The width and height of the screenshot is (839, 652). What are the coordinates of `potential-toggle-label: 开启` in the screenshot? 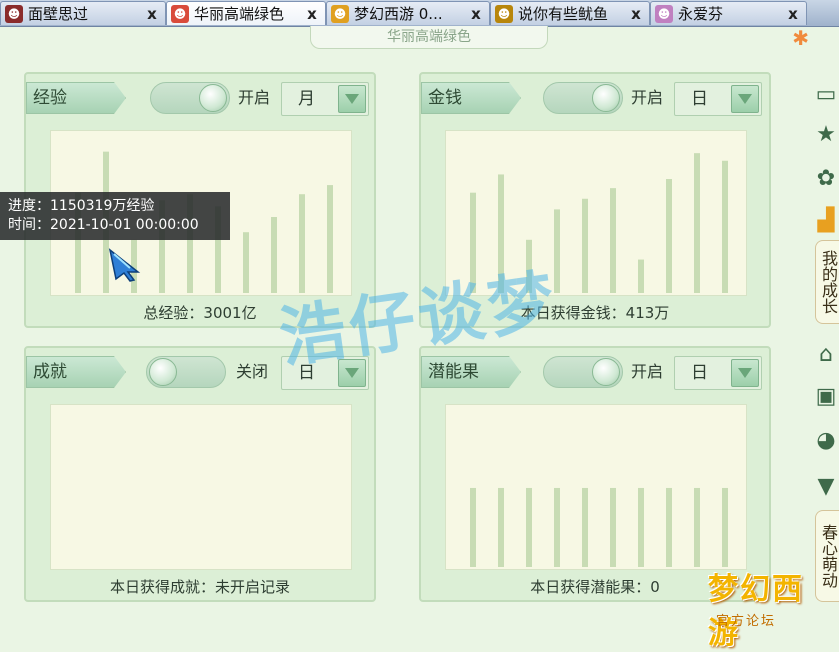 It's located at (647, 371).